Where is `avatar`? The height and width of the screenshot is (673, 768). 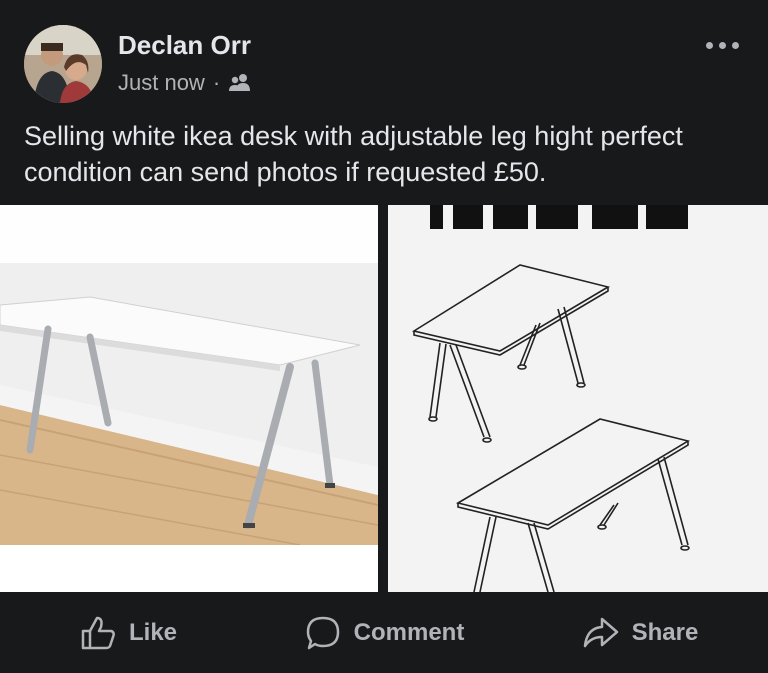
avatar is located at coordinates (63, 64).